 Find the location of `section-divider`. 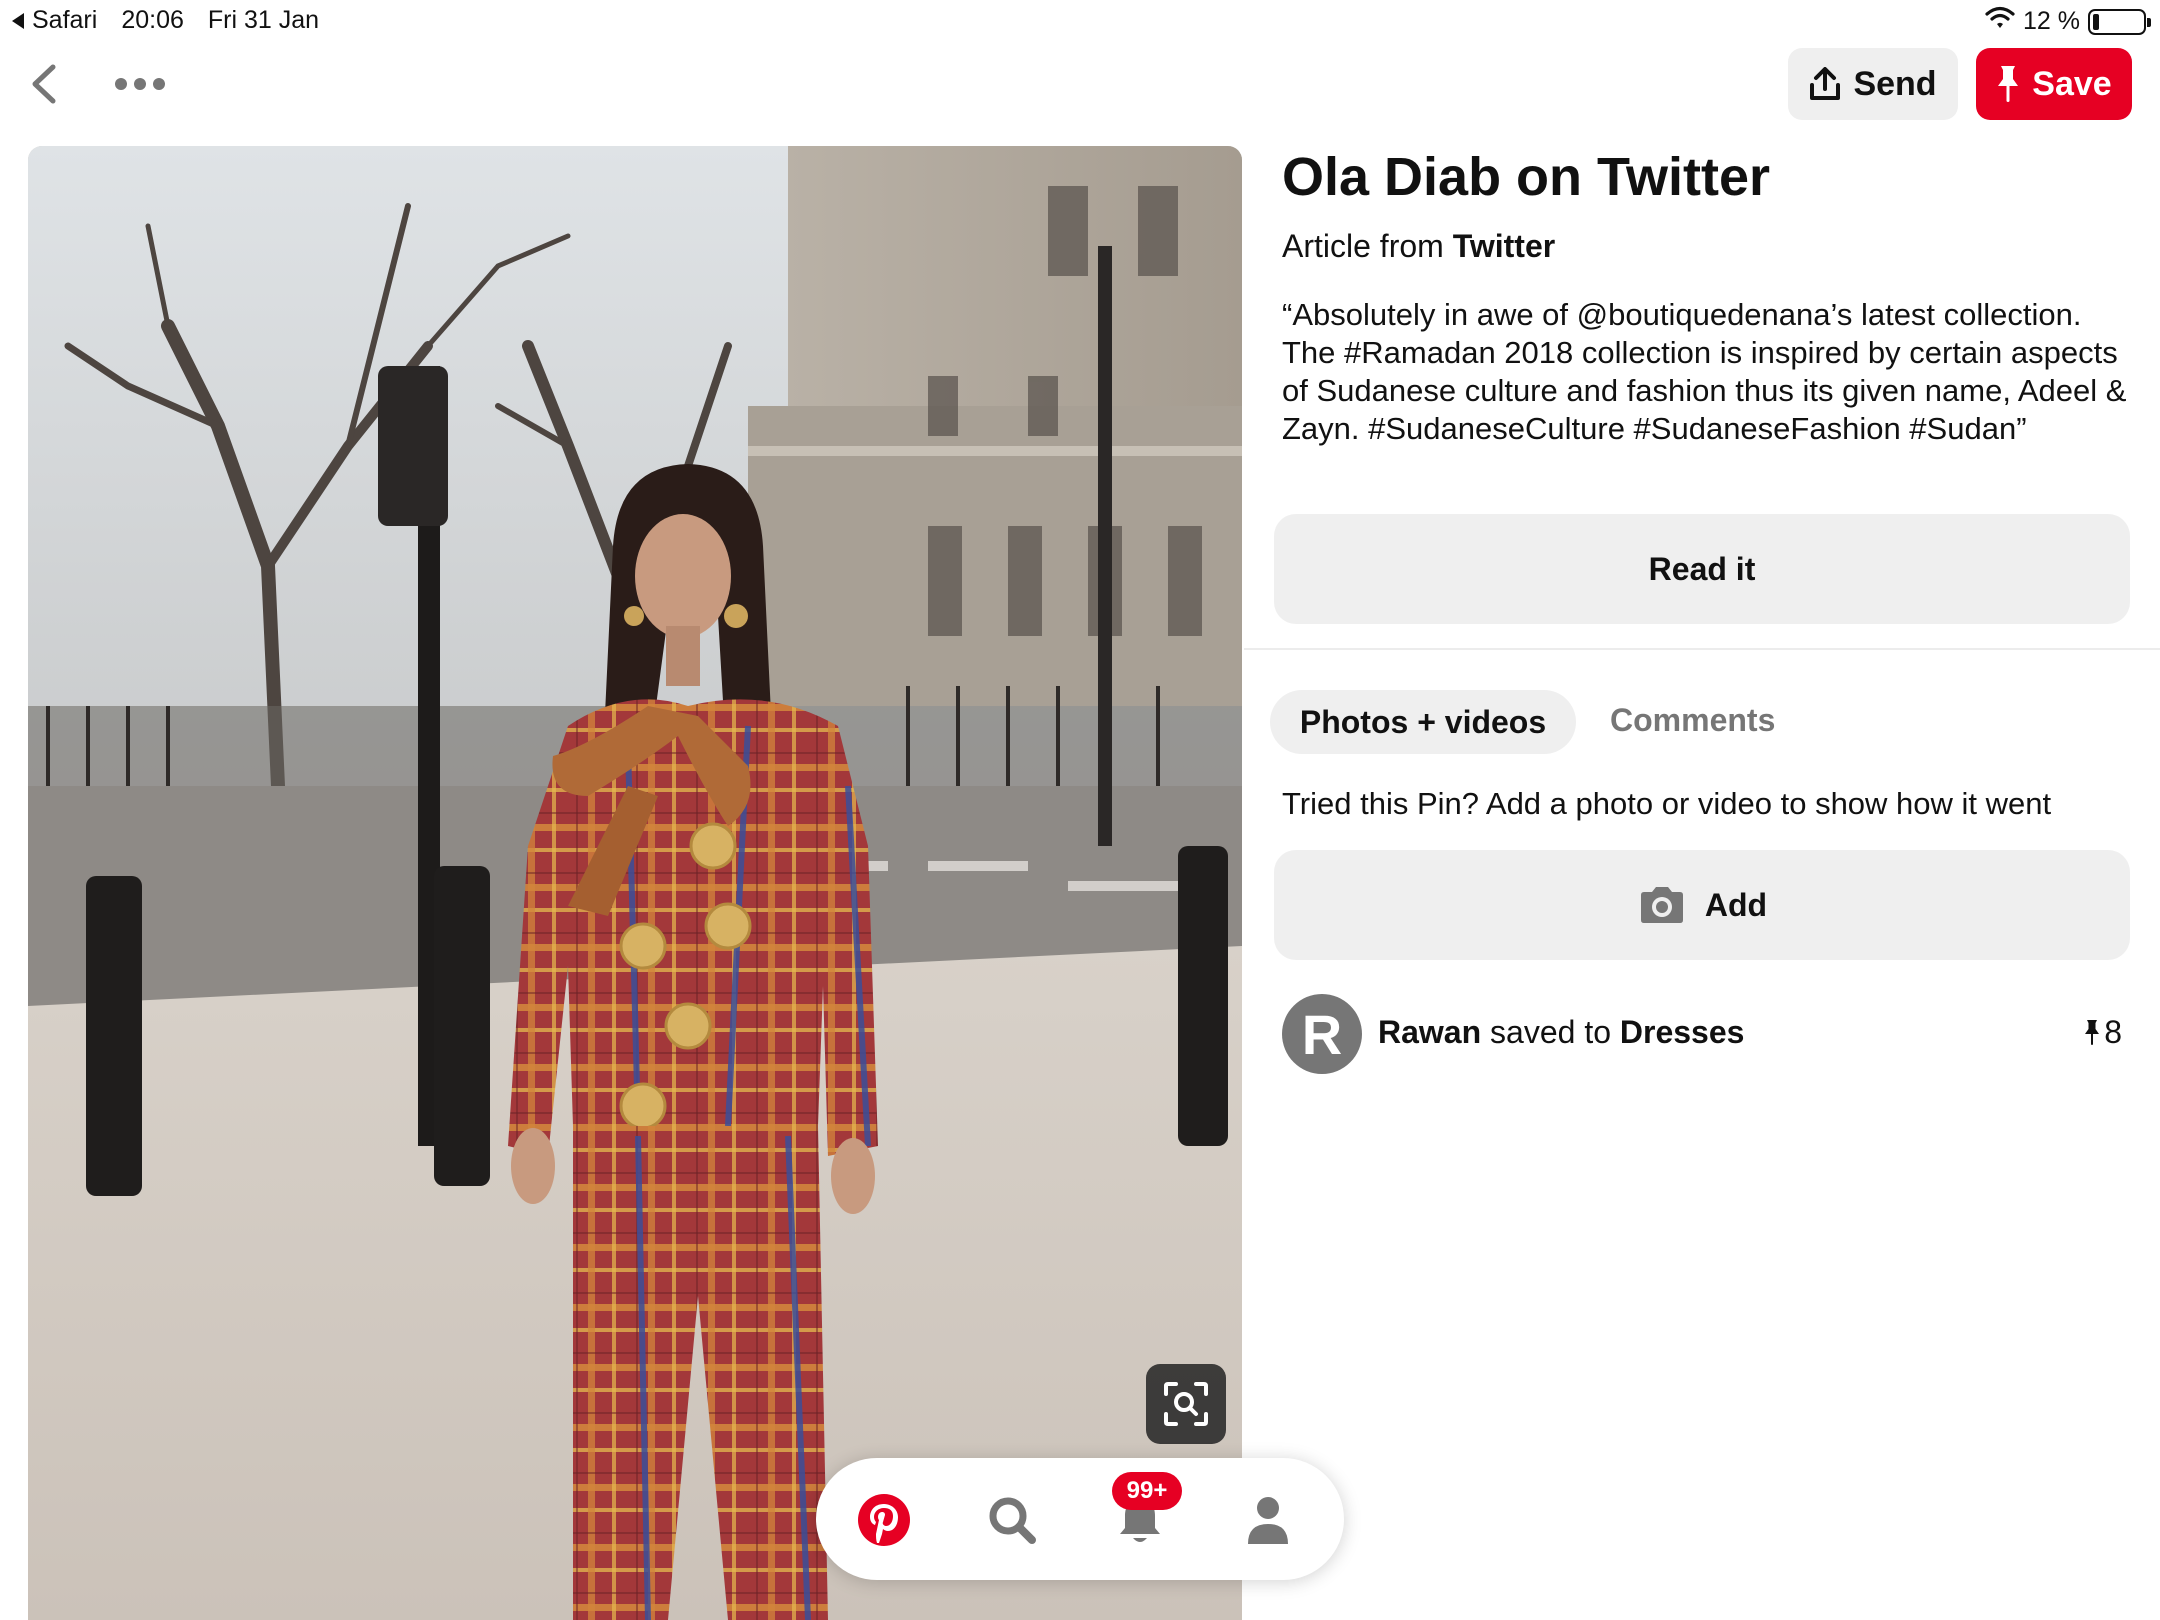

section-divider is located at coordinates (1702, 649).